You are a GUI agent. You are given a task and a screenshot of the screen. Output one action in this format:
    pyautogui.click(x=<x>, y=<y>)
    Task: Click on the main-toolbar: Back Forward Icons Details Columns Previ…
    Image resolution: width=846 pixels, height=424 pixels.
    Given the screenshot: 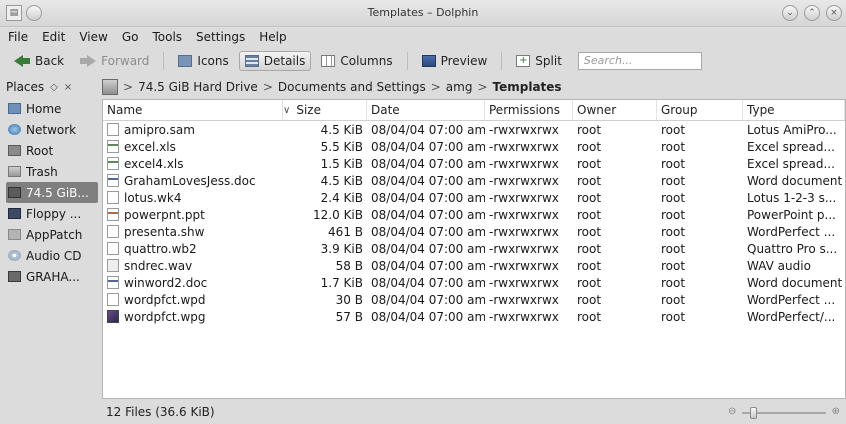 What is the action you would take?
    pyautogui.click(x=423, y=61)
    